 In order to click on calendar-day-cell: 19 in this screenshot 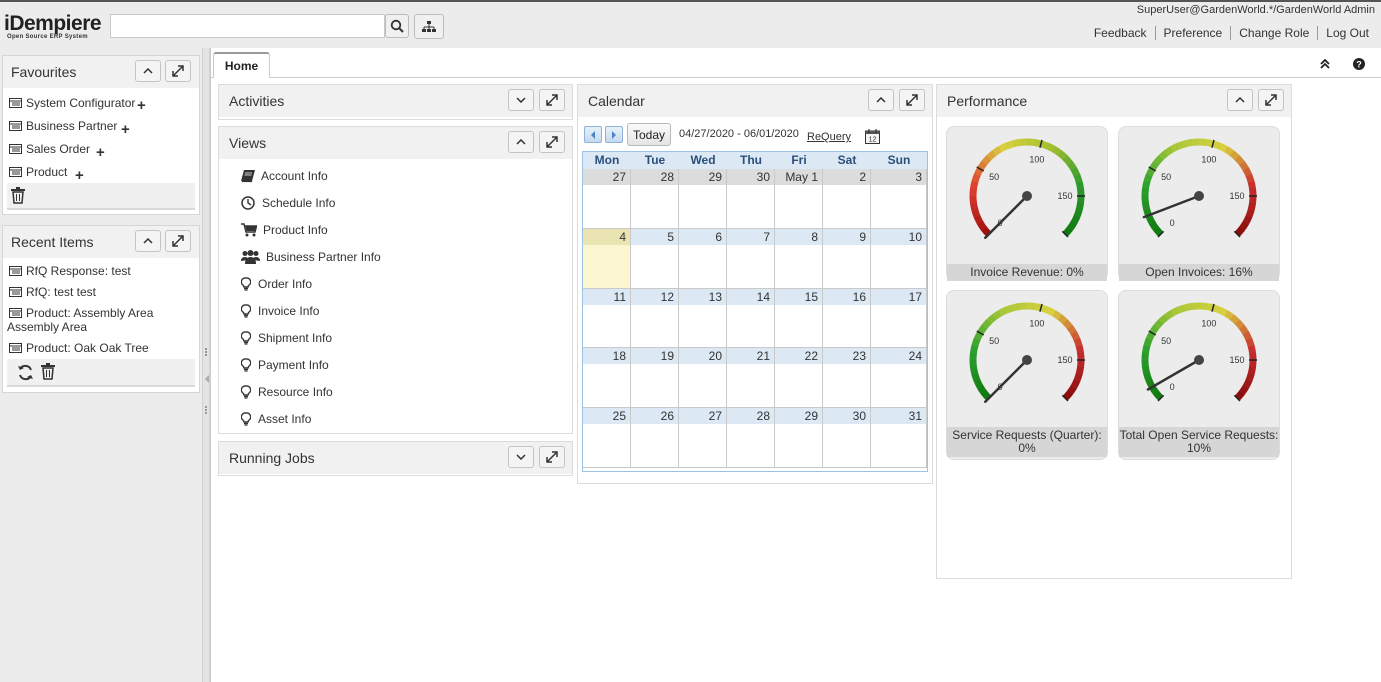, I will do `click(655, 378)`.